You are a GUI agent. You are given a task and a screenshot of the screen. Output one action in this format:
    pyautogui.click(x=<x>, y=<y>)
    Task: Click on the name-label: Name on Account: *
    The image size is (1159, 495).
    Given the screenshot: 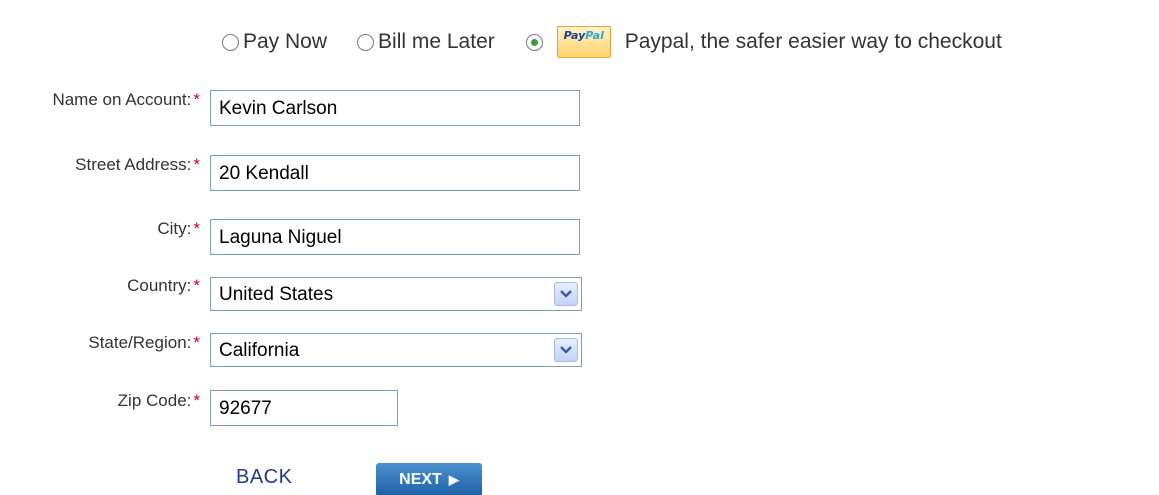 What is the action you would take?
    pyautogui.click(x=100, y=100)
    